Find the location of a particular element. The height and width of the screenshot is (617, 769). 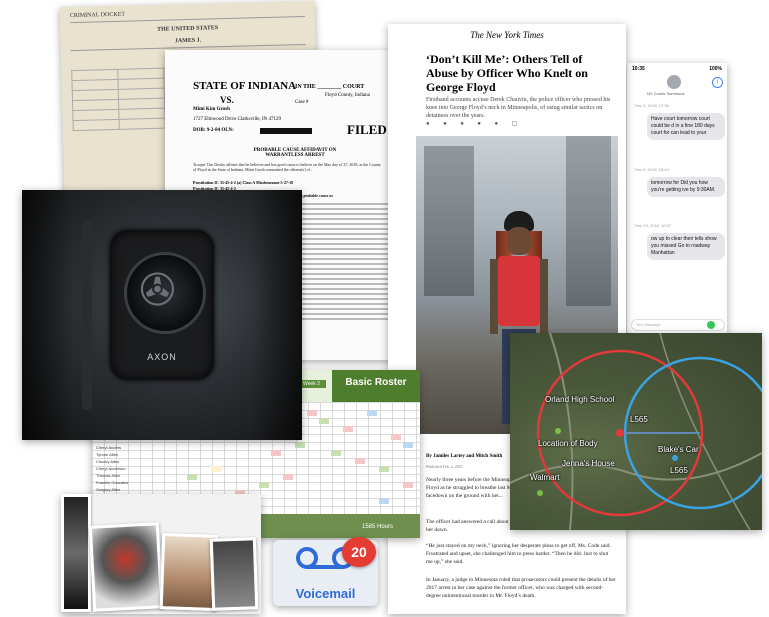

map-label-car: Blake's Car is located at coordinates (678, 449).